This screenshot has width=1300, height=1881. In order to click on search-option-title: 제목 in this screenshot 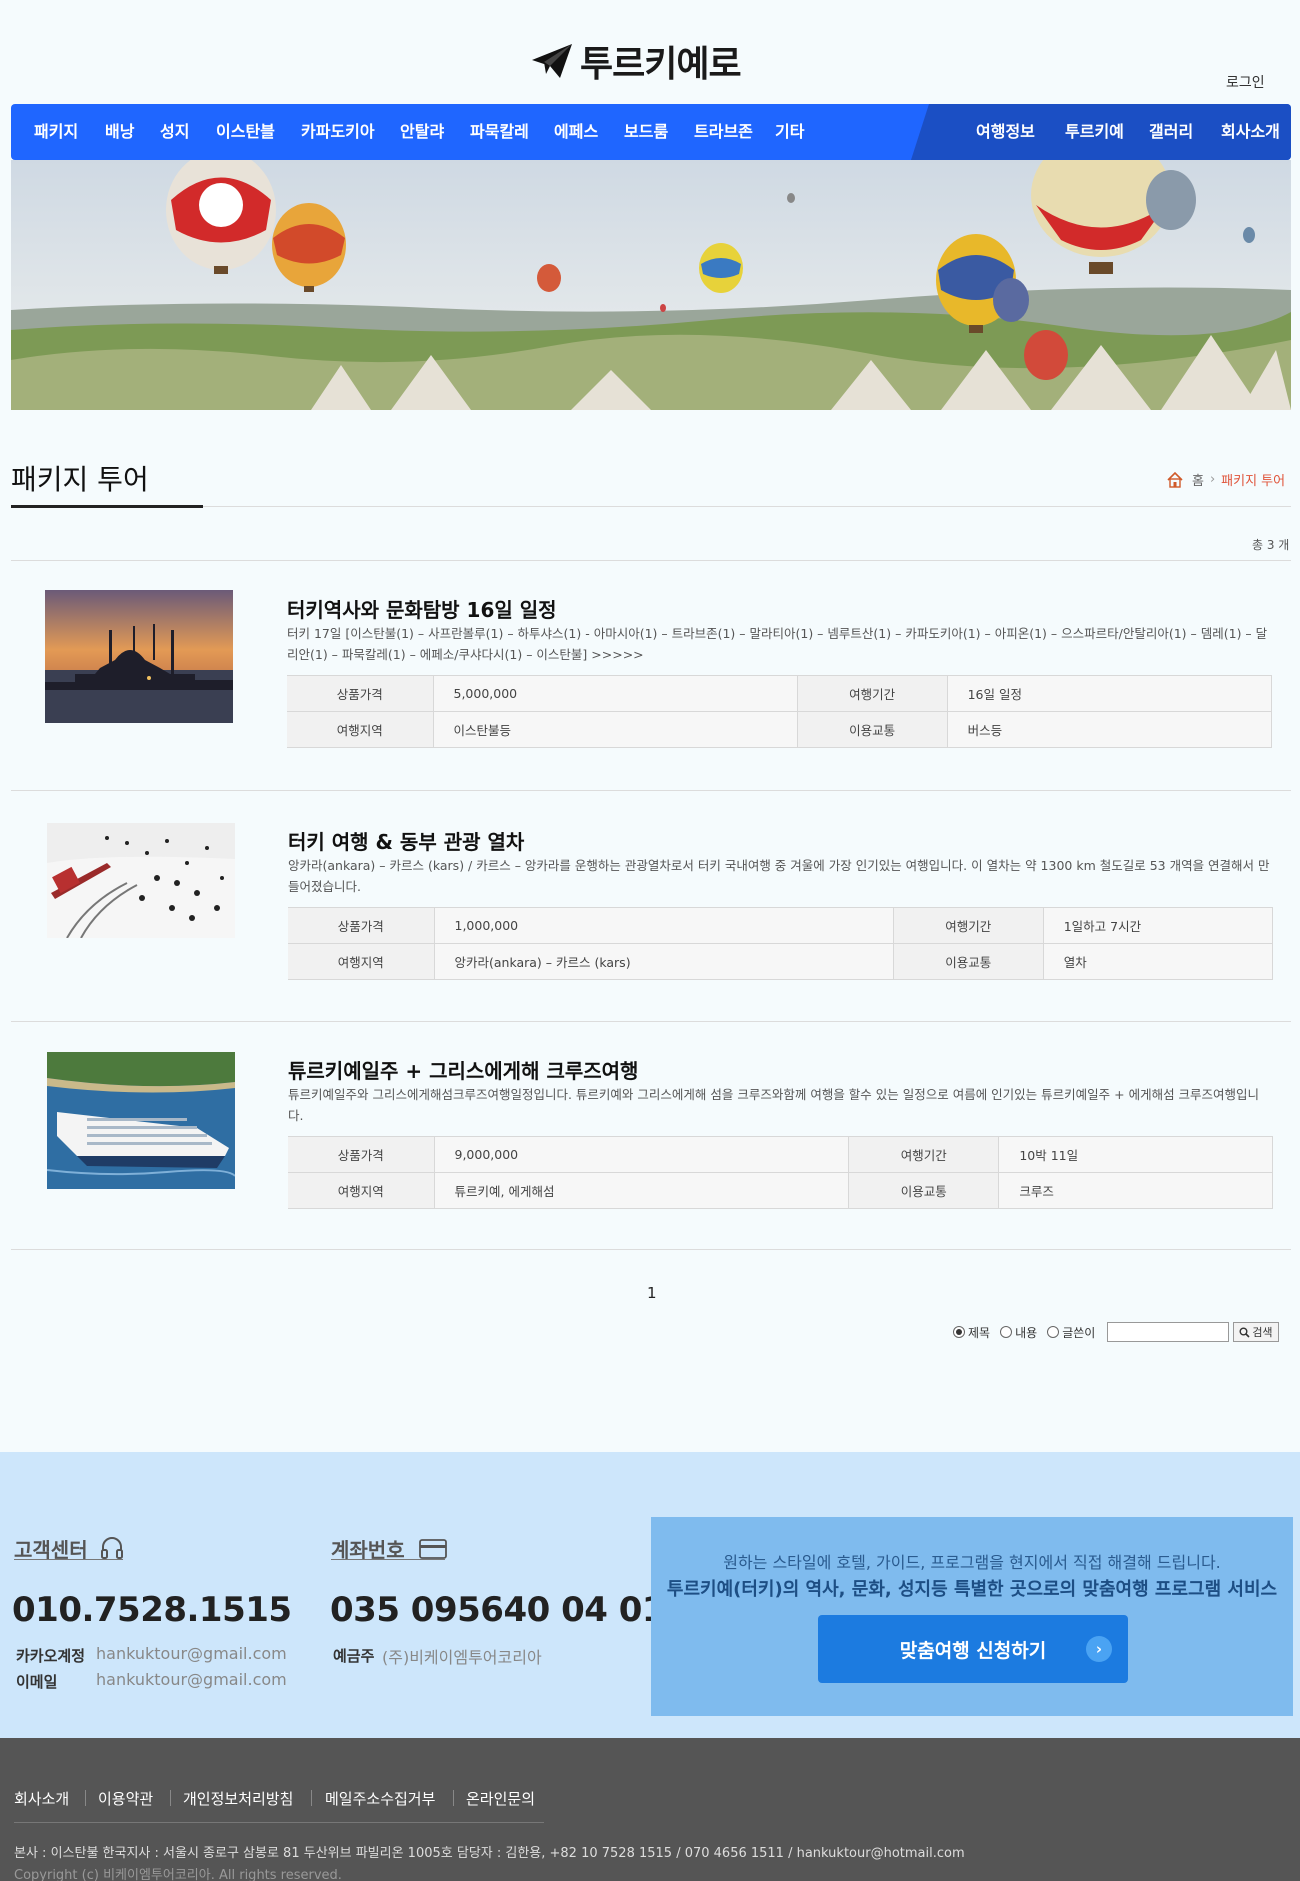, I will do `click(971, 1332)`.